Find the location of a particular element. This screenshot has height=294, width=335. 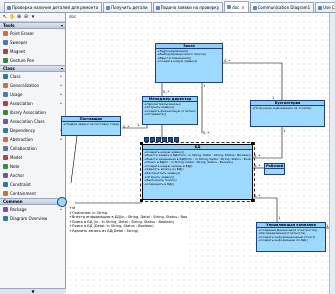

palette-item: Generalization ▸ is located at coordinates (32, 85).